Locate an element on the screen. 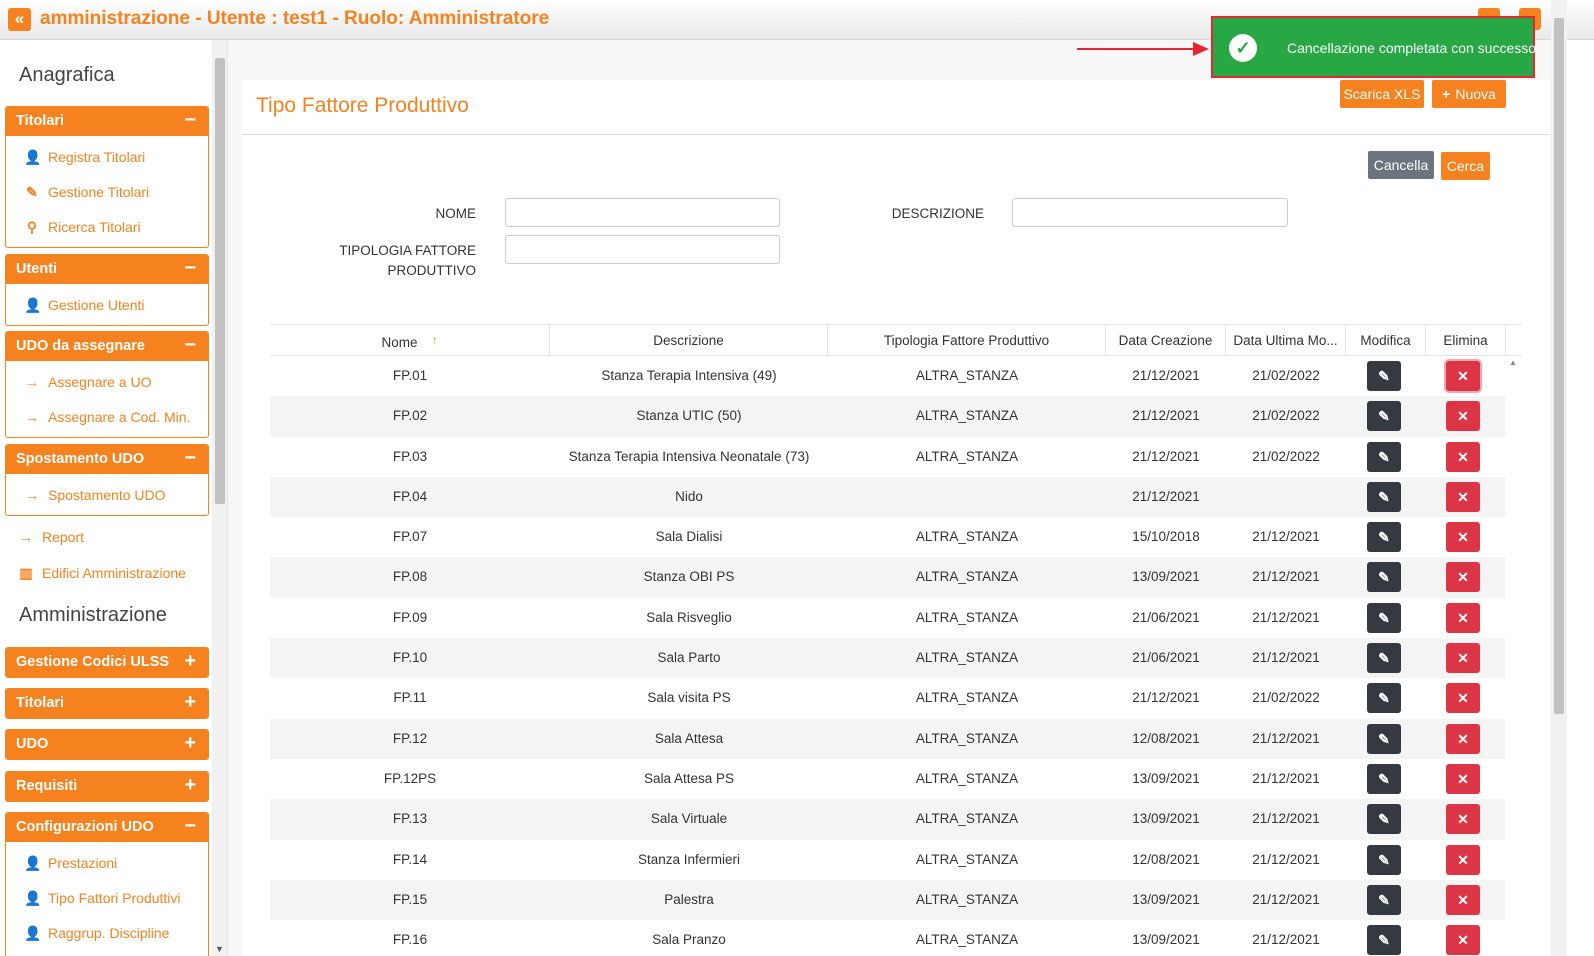 The width and height of the screenshot is (1594, 956). sidebar-item-raggrup-discipline: 👤 Raggrup. Discipline is located at coordinates (107, 933).